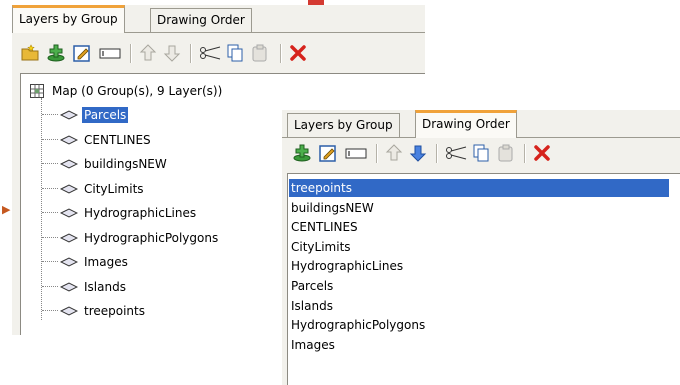 Image resolution: width=680 pixels, height=385 pixels. I want to click on layer-label: Images, so click(106, 262).